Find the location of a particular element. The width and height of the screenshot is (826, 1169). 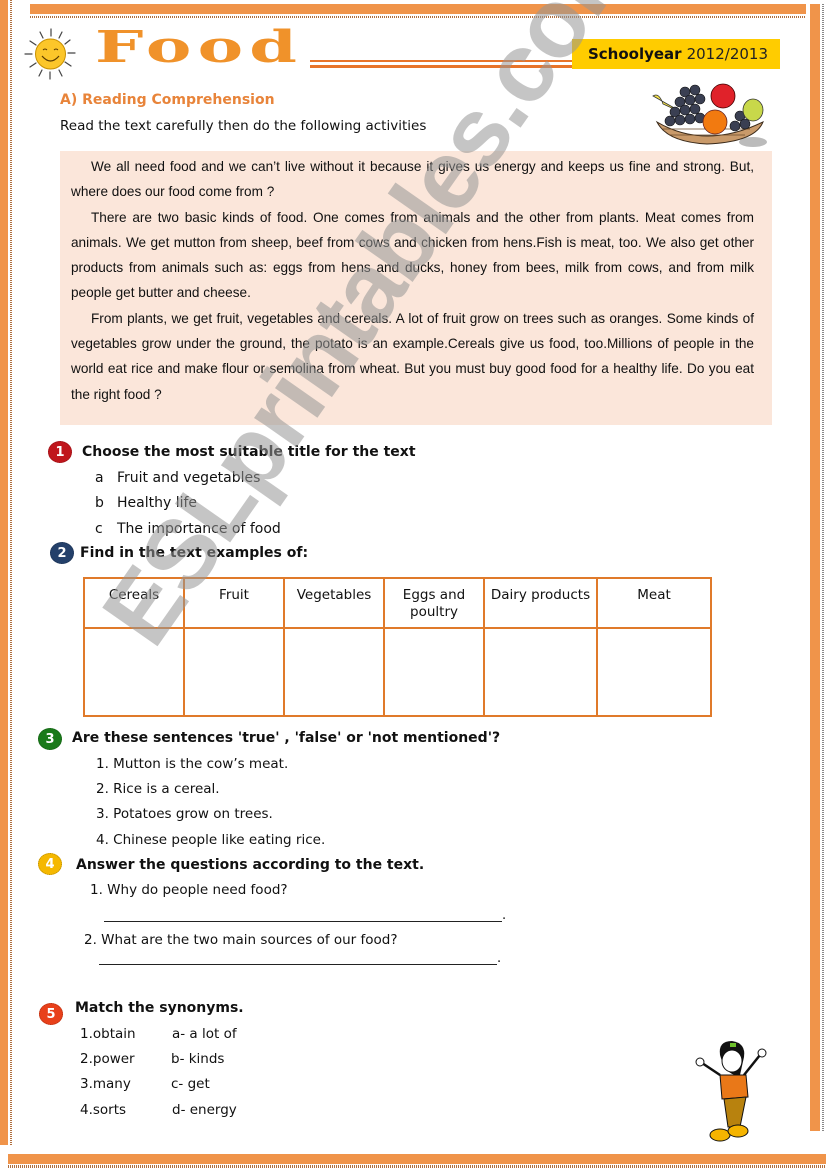

open-question: 1. Why do people need food? is located at coordinates (189, 890).